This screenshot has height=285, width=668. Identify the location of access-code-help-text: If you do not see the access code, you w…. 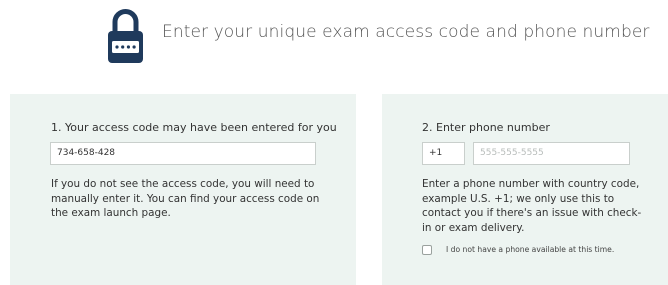
(185, 198).